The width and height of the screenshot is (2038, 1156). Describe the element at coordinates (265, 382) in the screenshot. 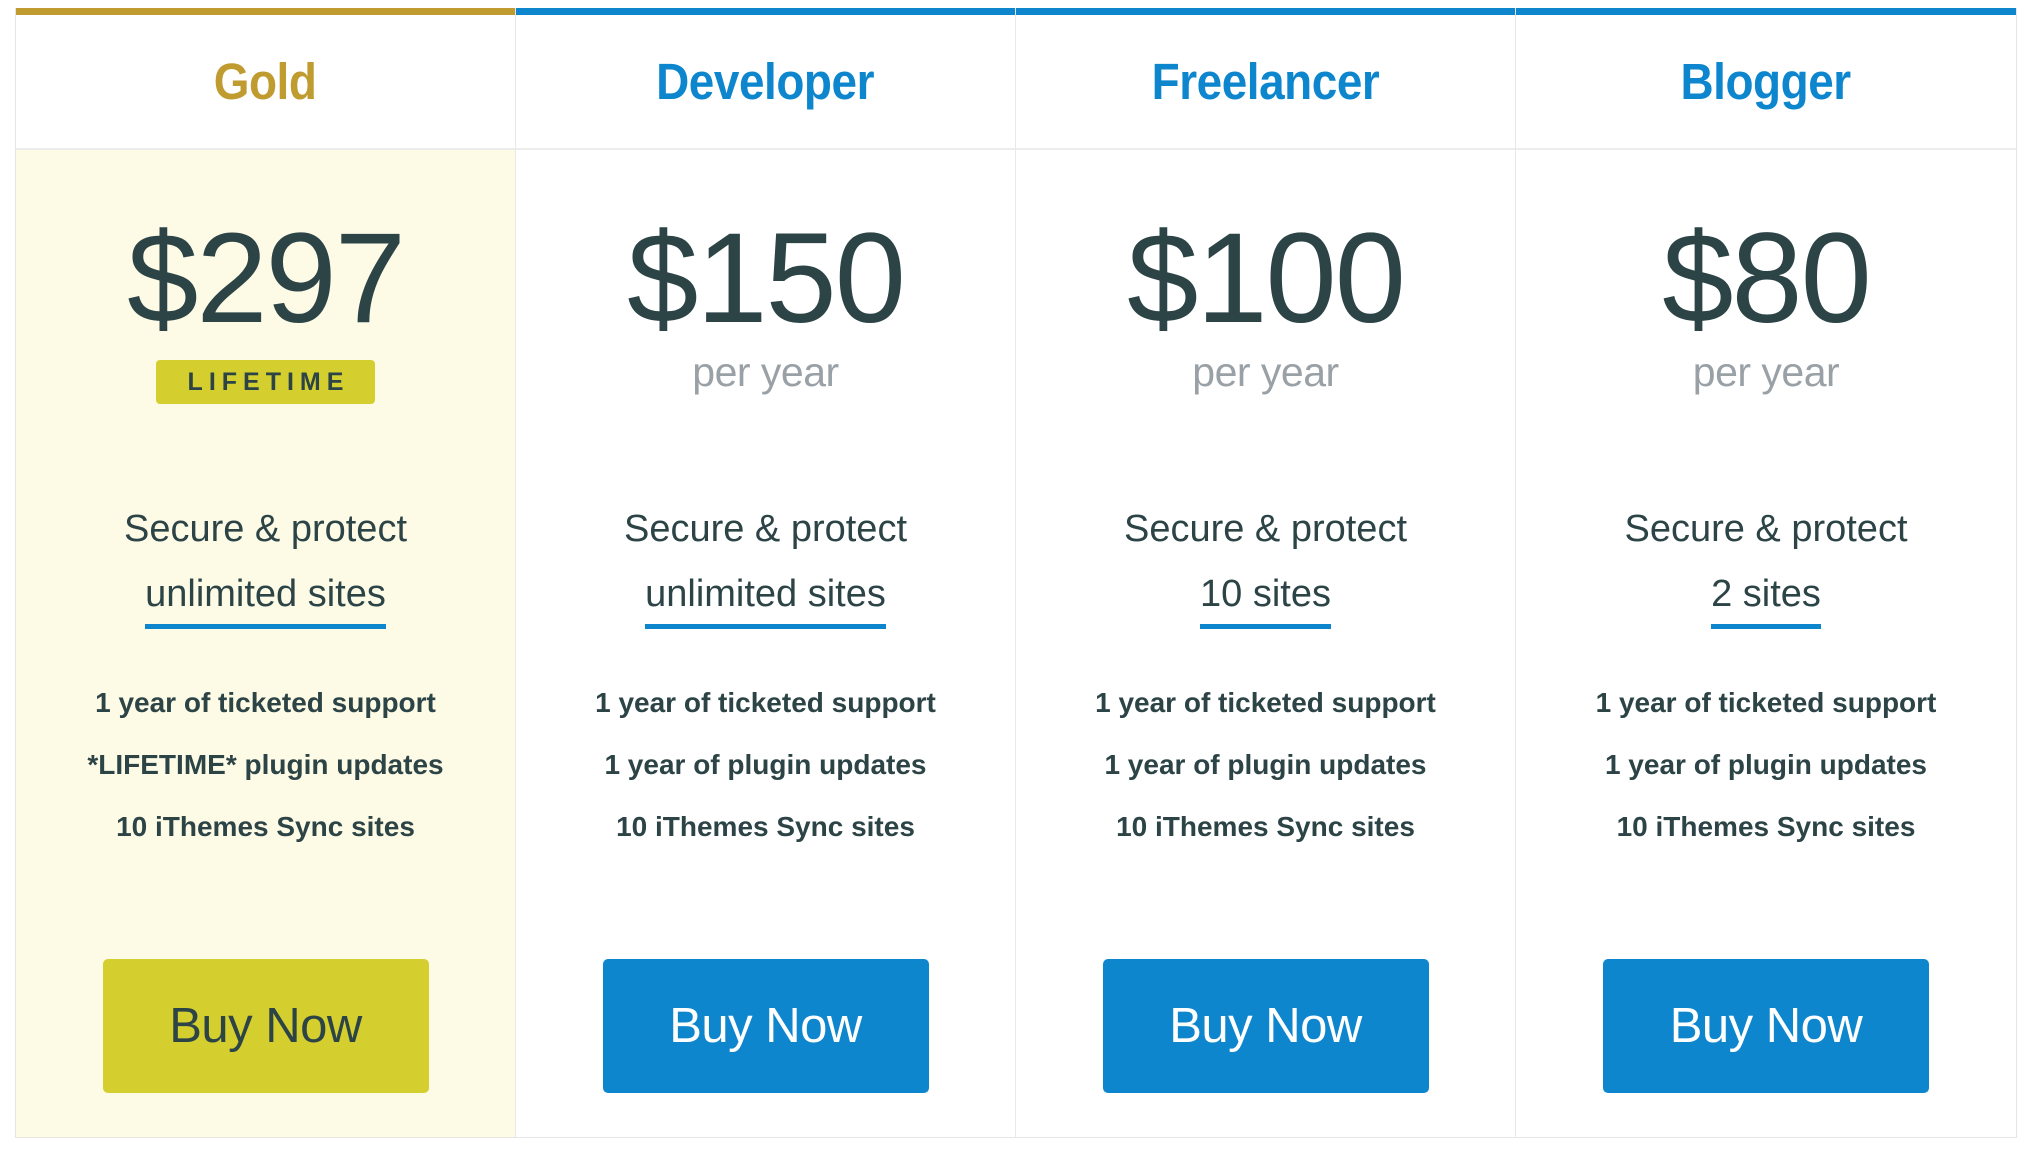

I see `lifetime-badge: LIFETIME` at that location.